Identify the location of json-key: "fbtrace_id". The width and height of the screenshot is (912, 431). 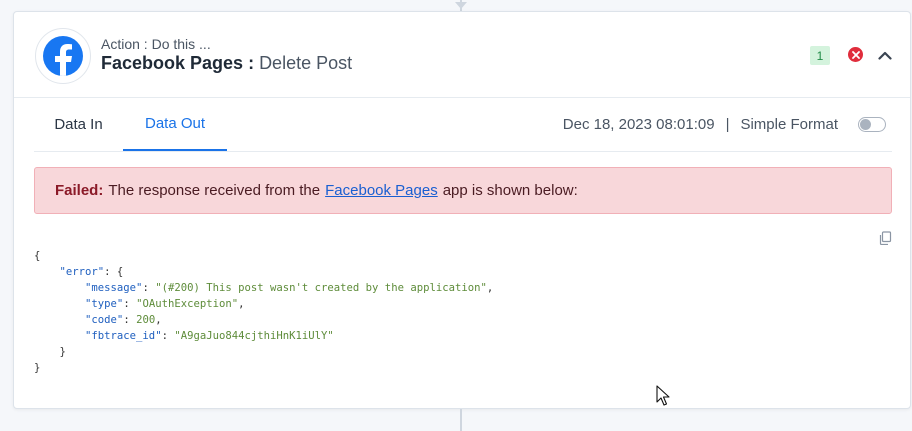
(123, 336).